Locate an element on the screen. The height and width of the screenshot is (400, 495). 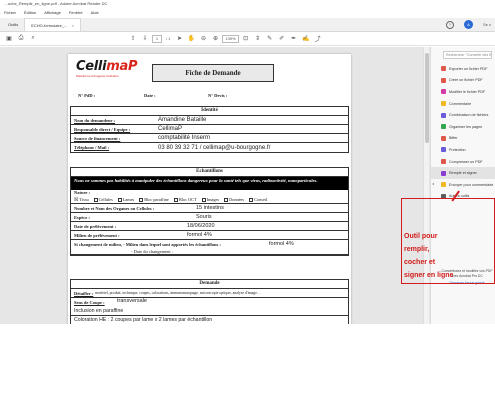
checkbox-images-label: Images is located at coordinates (213, 199).